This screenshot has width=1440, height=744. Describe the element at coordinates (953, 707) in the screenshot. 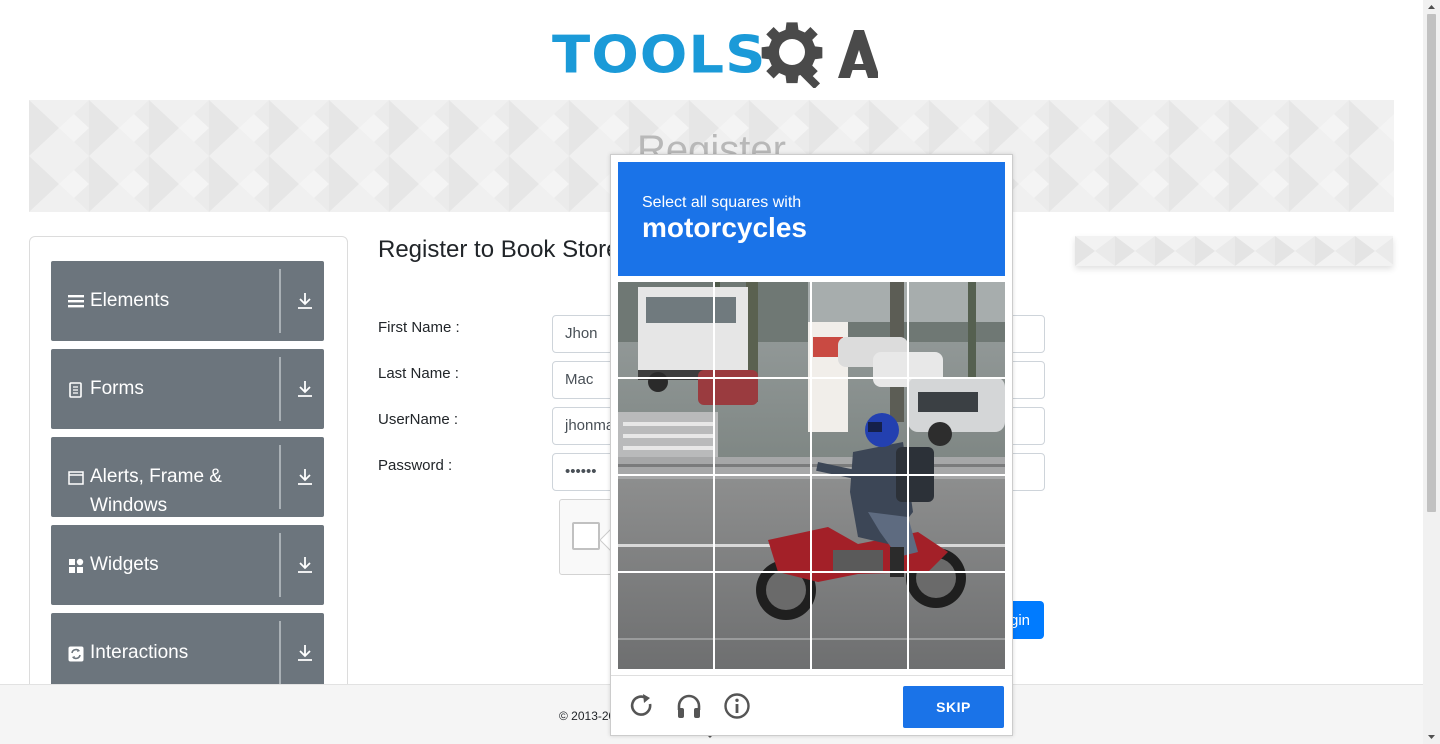

I see `skip-button: SKIP` at that location.